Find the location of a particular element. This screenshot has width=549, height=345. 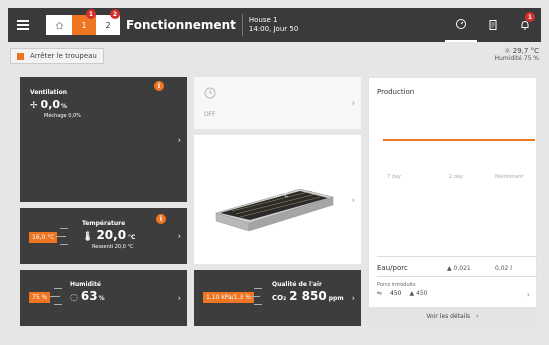

room-info: House 1 14:00, Jour 50 is located at coordinates (273, 25).